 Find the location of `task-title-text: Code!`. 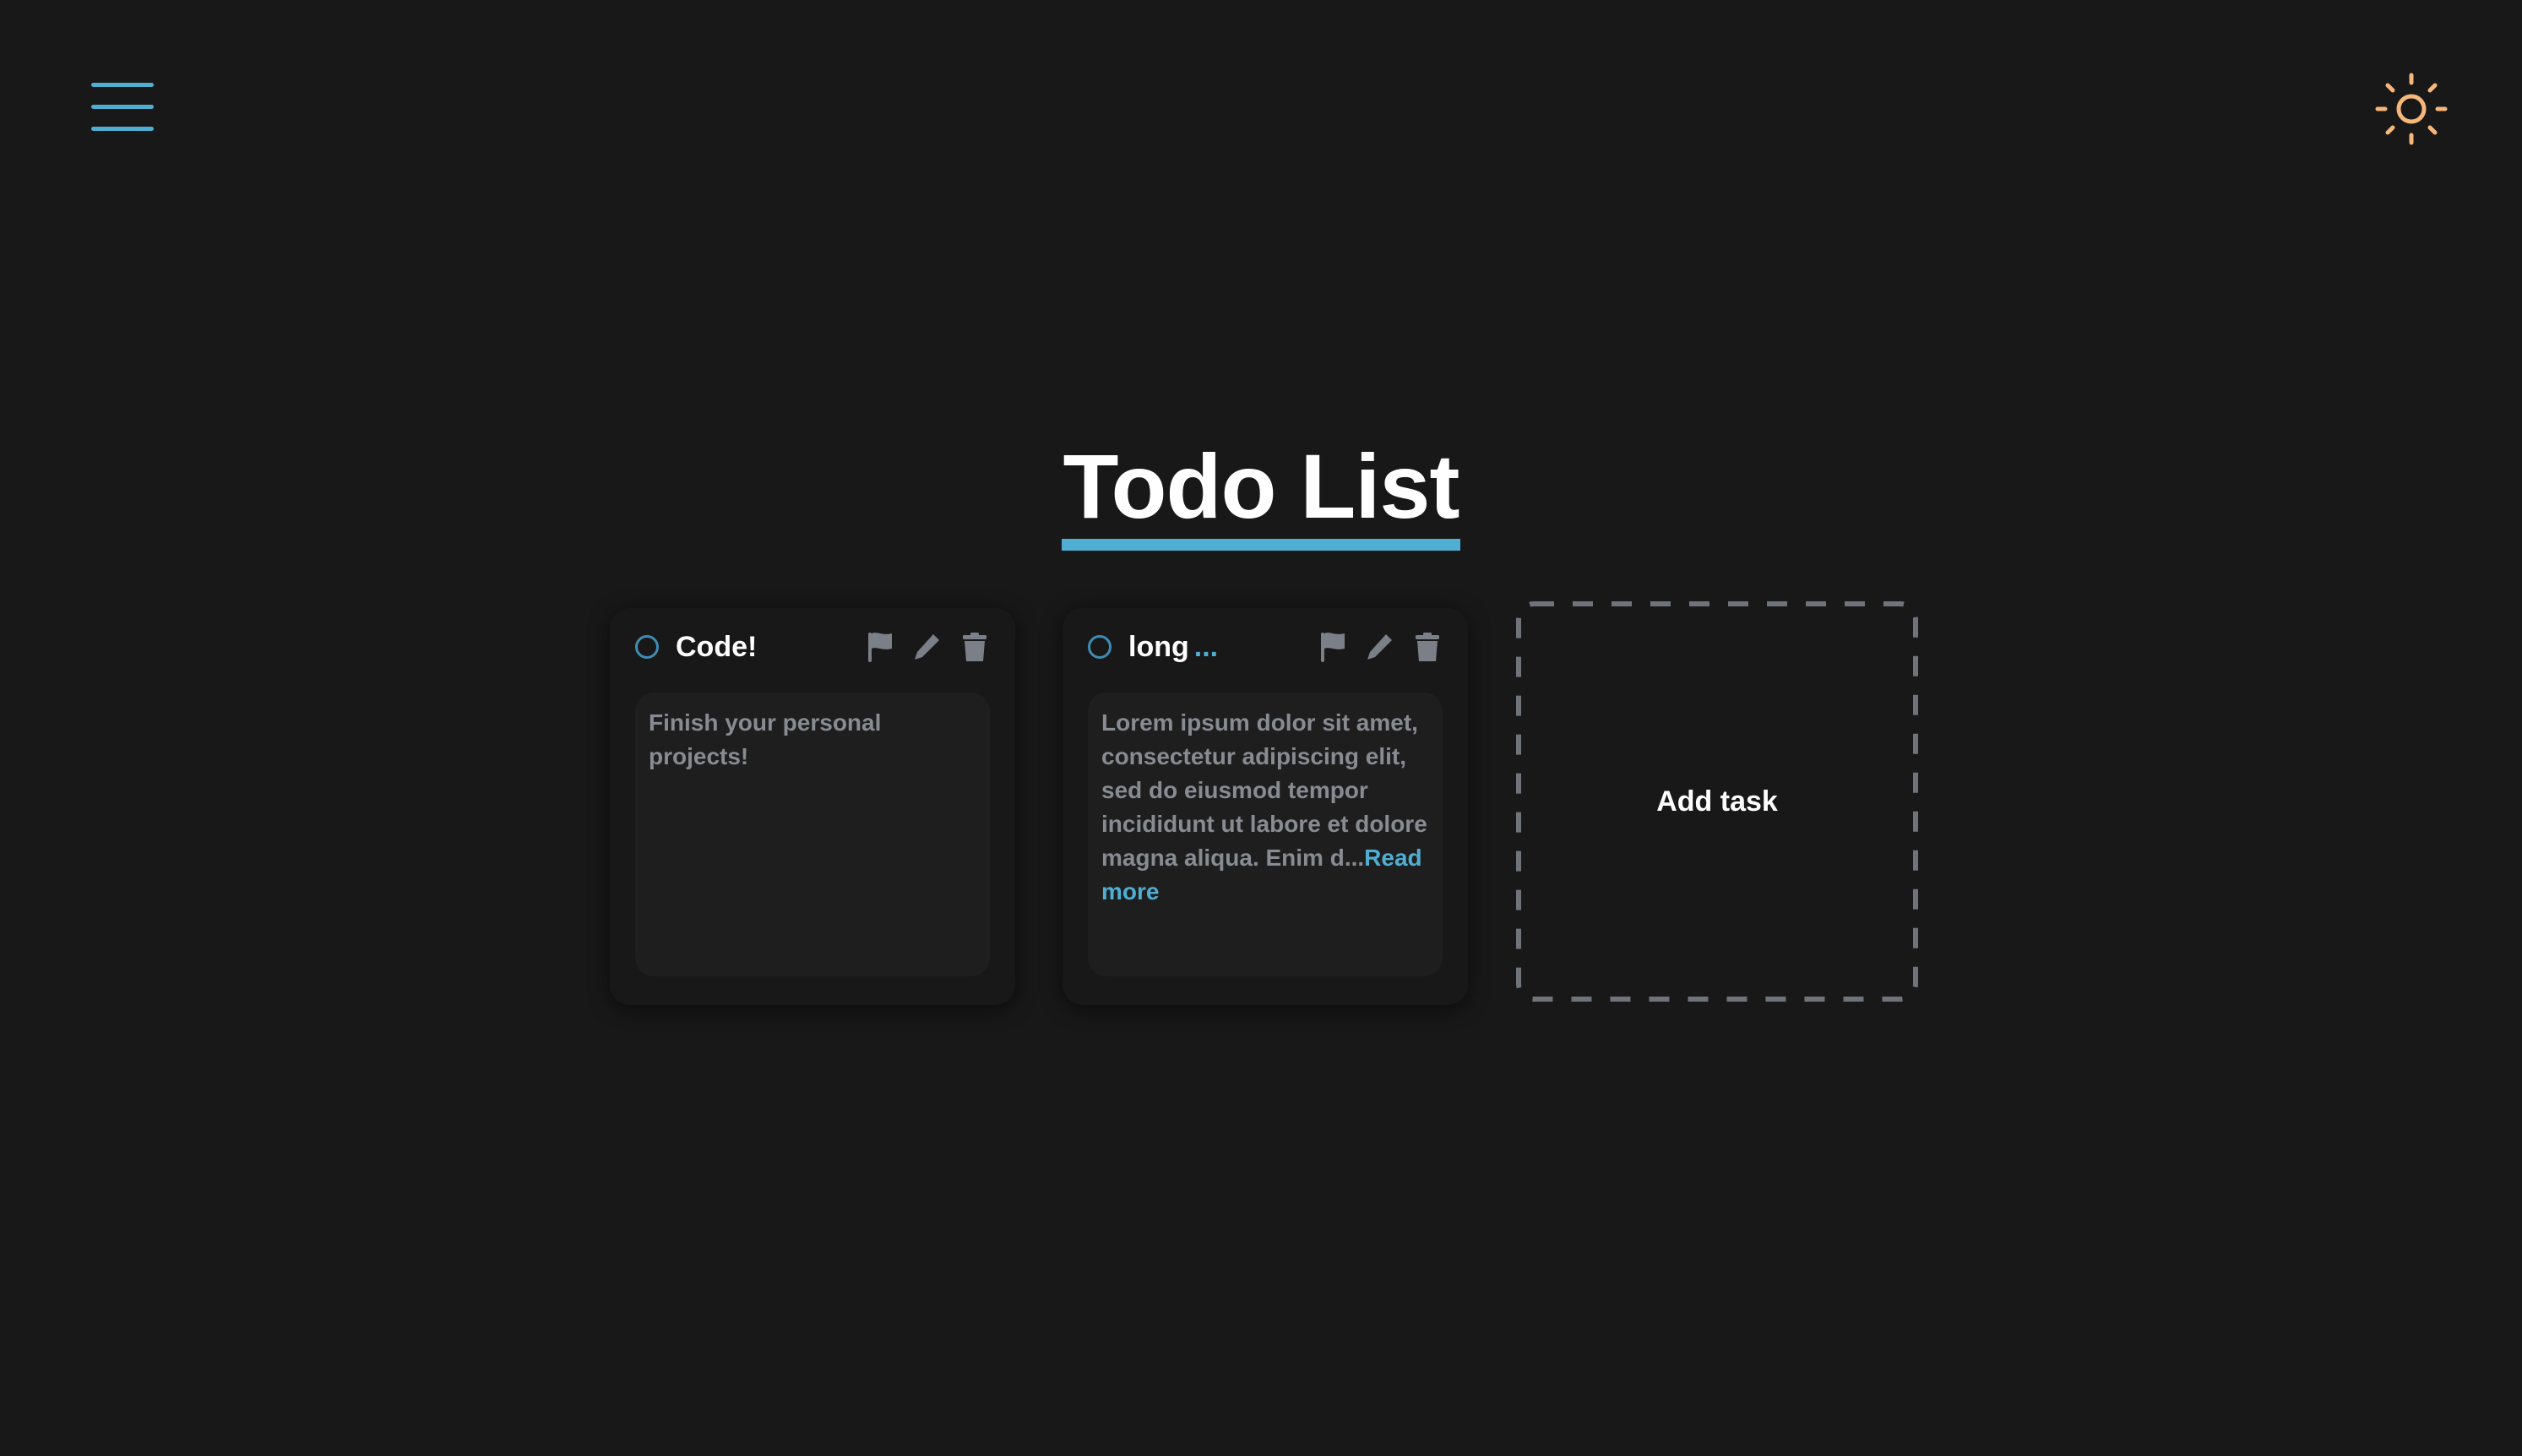

task-title-text: Code! is located at coordinates (717, 647).